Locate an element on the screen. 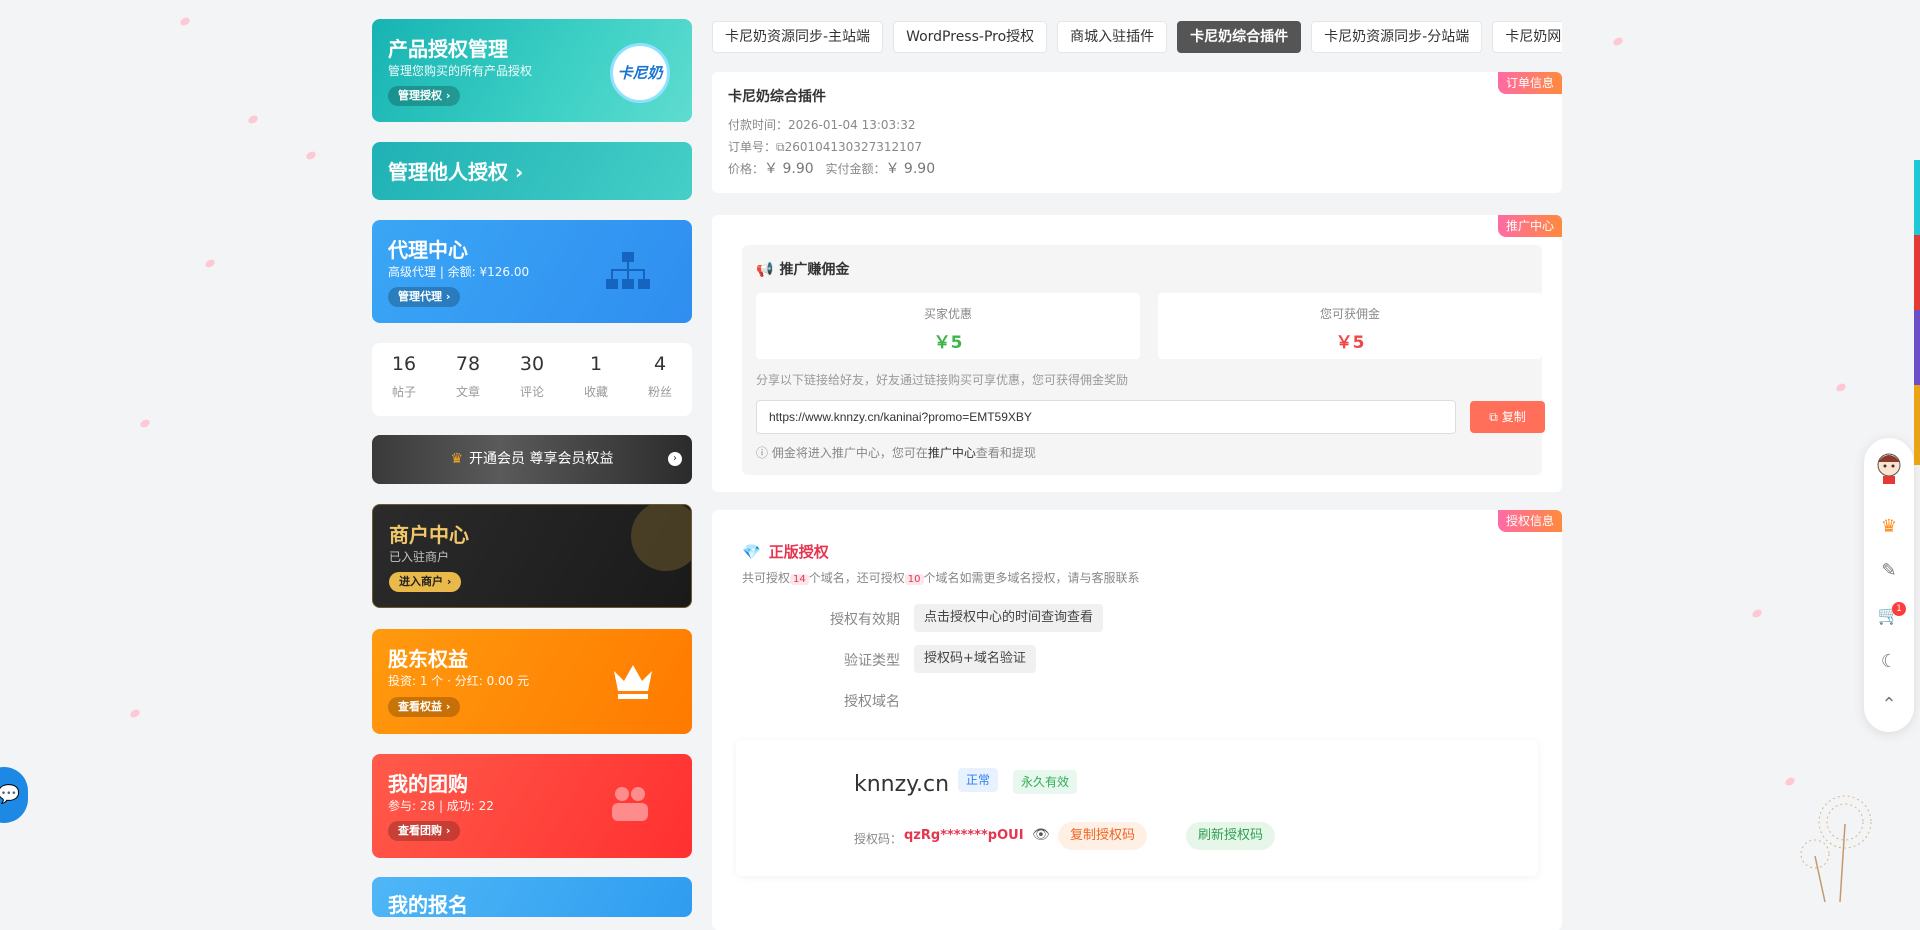  pay-time-value: 2026-01-04 13:03:32 is located at coordinates (852, 125).